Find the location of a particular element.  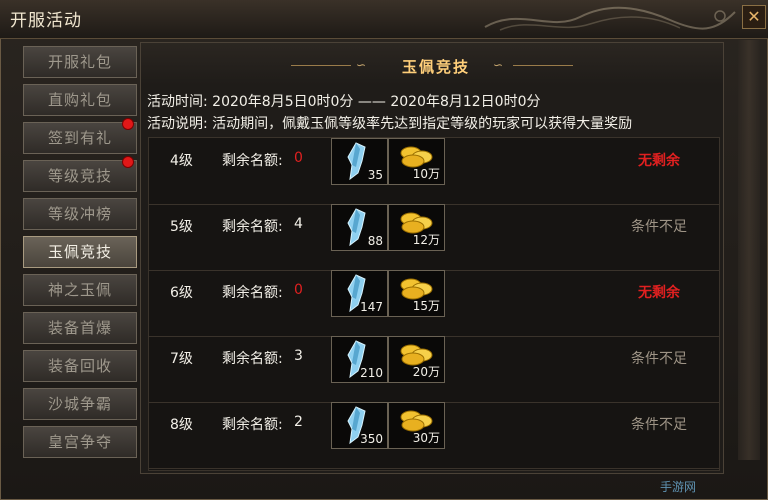

title-bar: 开服活动 ✕ is located at coordinates (384, 19).